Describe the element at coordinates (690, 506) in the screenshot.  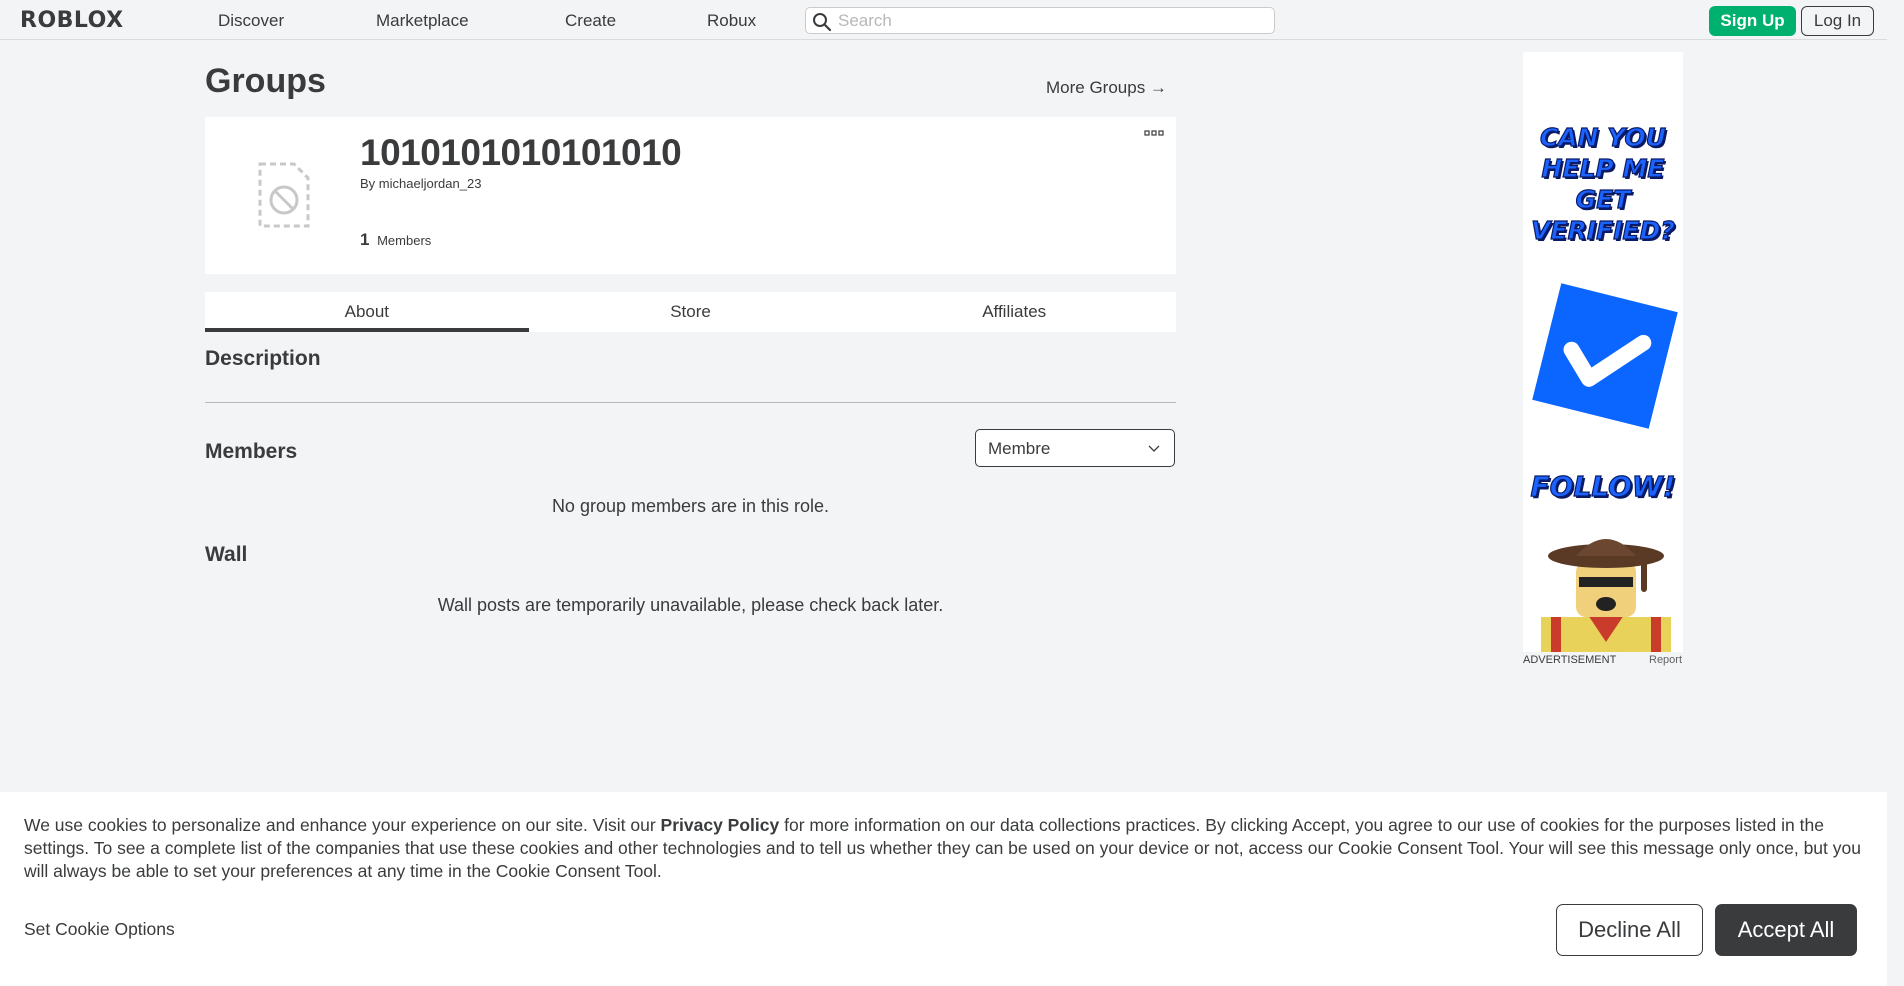
I see `members-empty-message: No group members are in this role.` at that location.